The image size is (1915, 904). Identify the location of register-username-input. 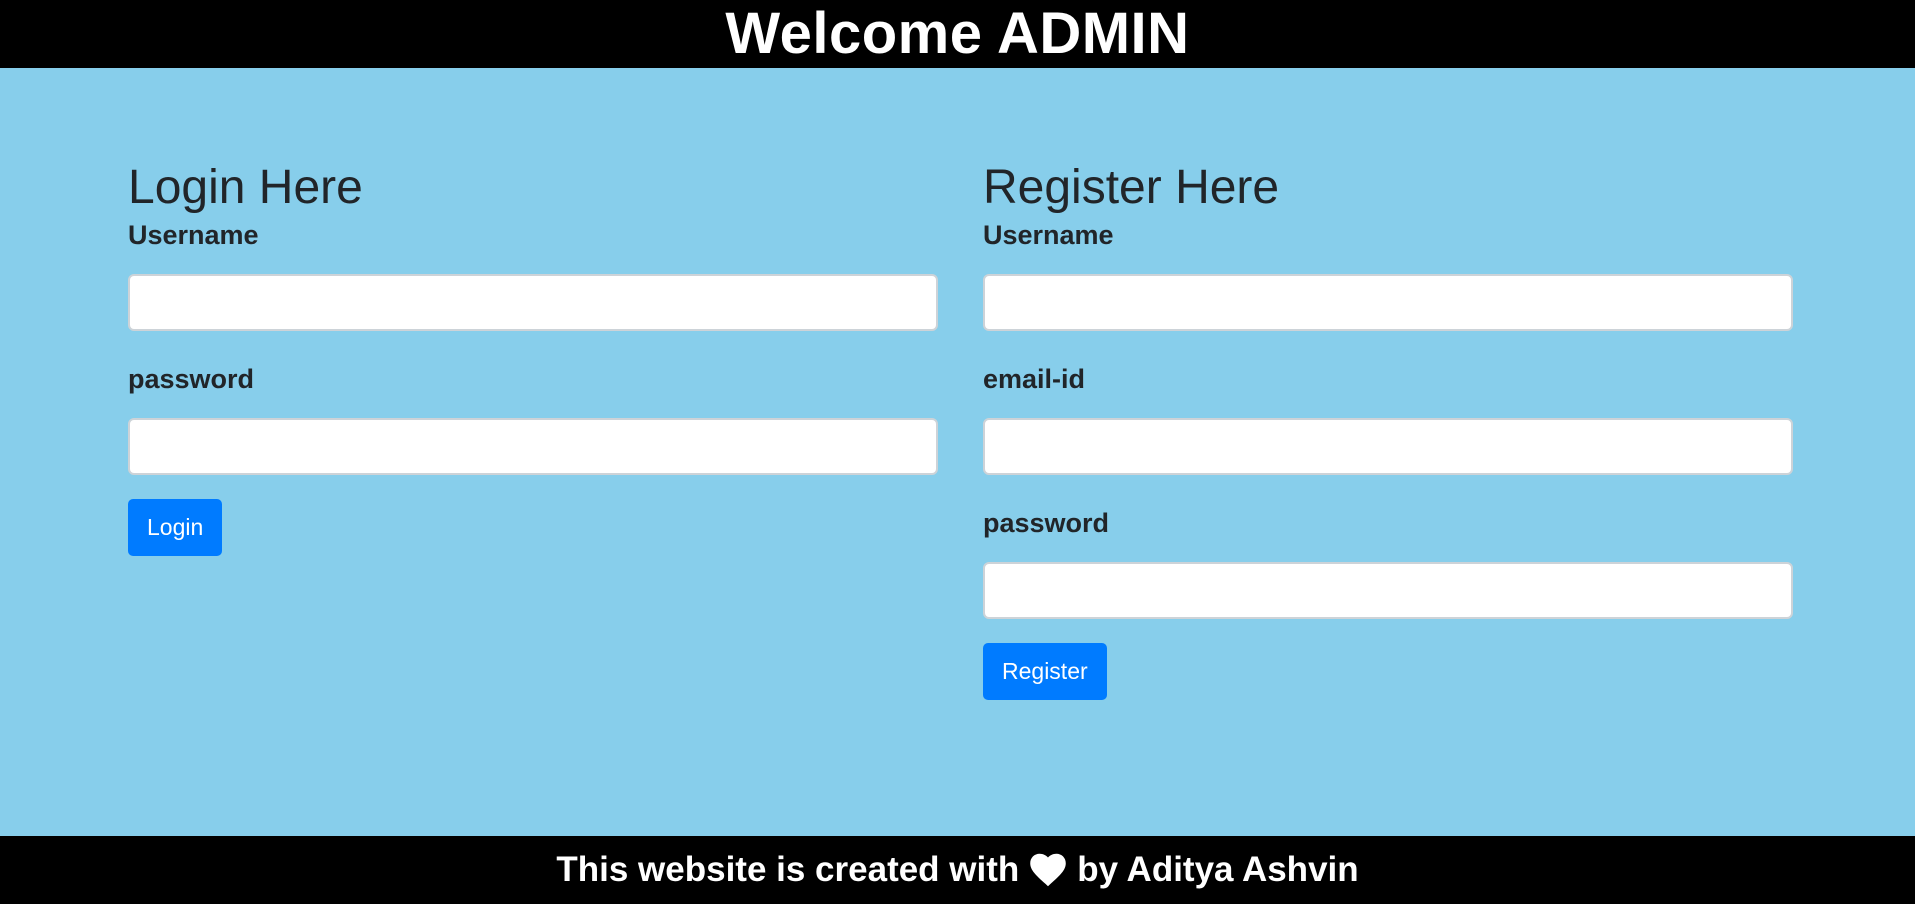
(1388, 302).